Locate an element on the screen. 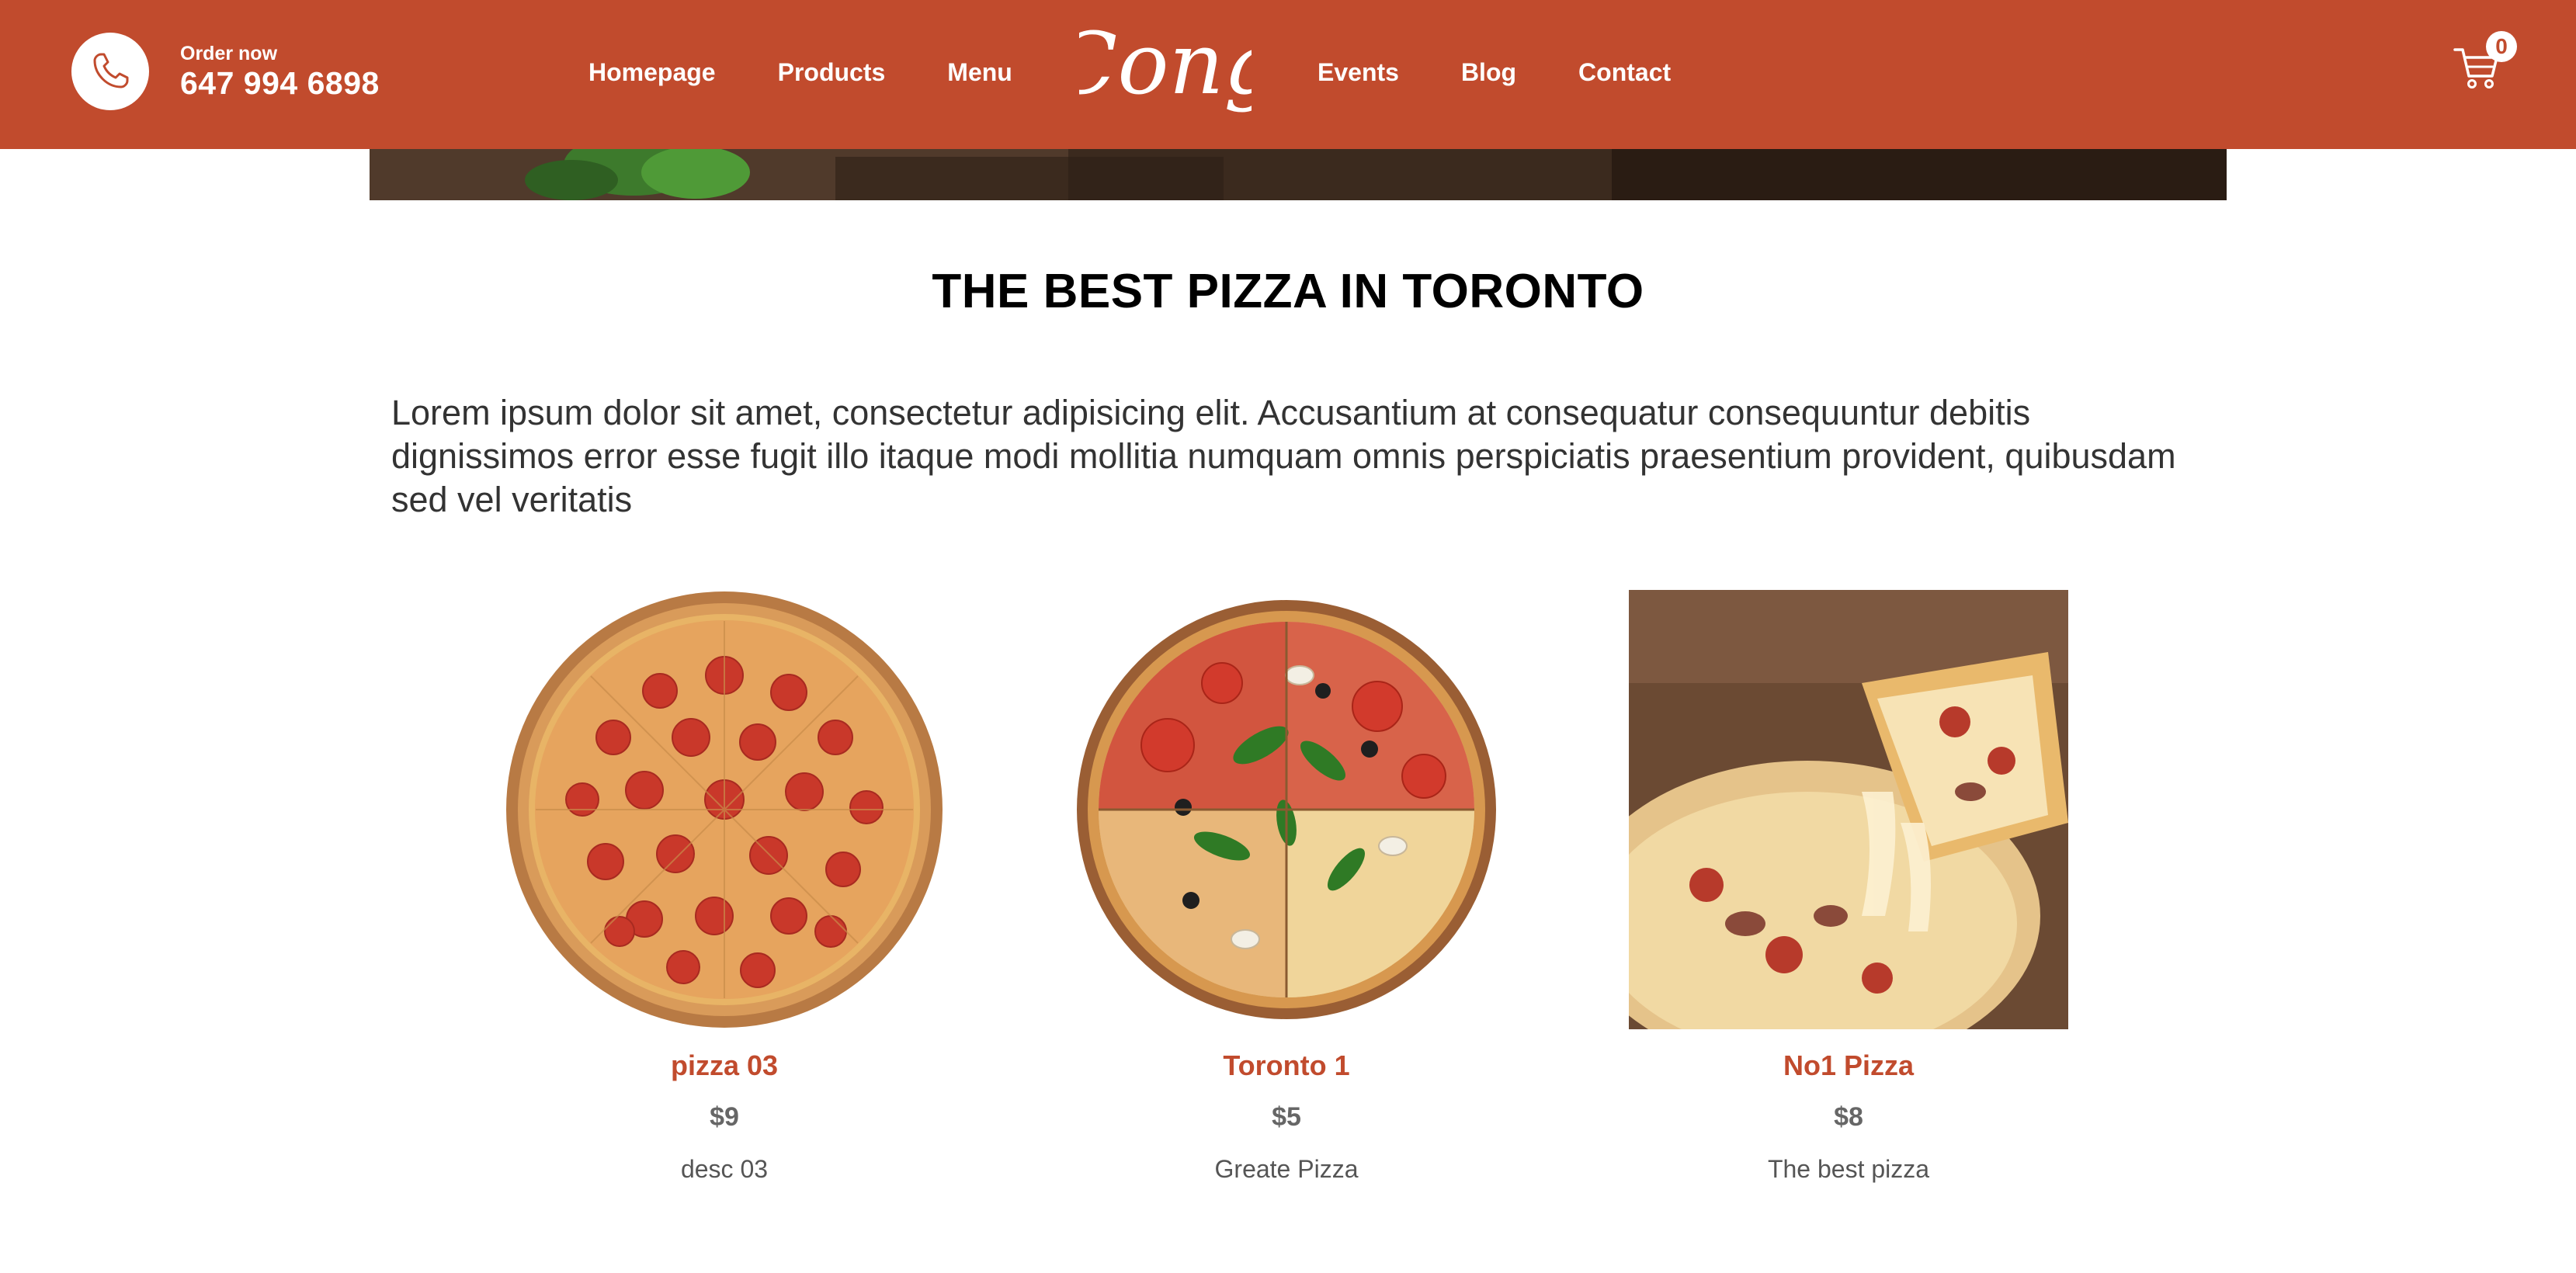 The image size is (2576, 1273). product-name: No1 Pizza is located at coordinates (1848, 1066).